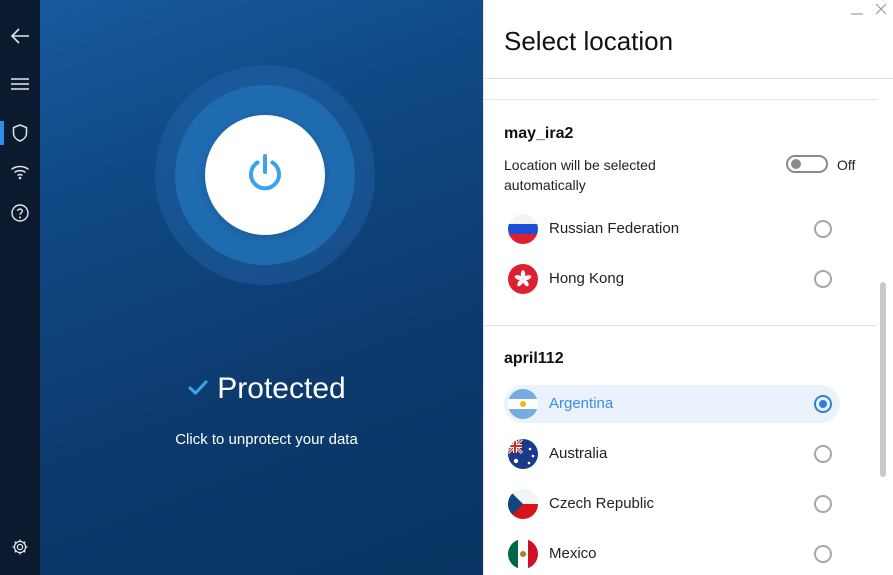  Describe the element at coordinates (573, 553) in the screenshot. I see `location-name: Mexico` at that location.